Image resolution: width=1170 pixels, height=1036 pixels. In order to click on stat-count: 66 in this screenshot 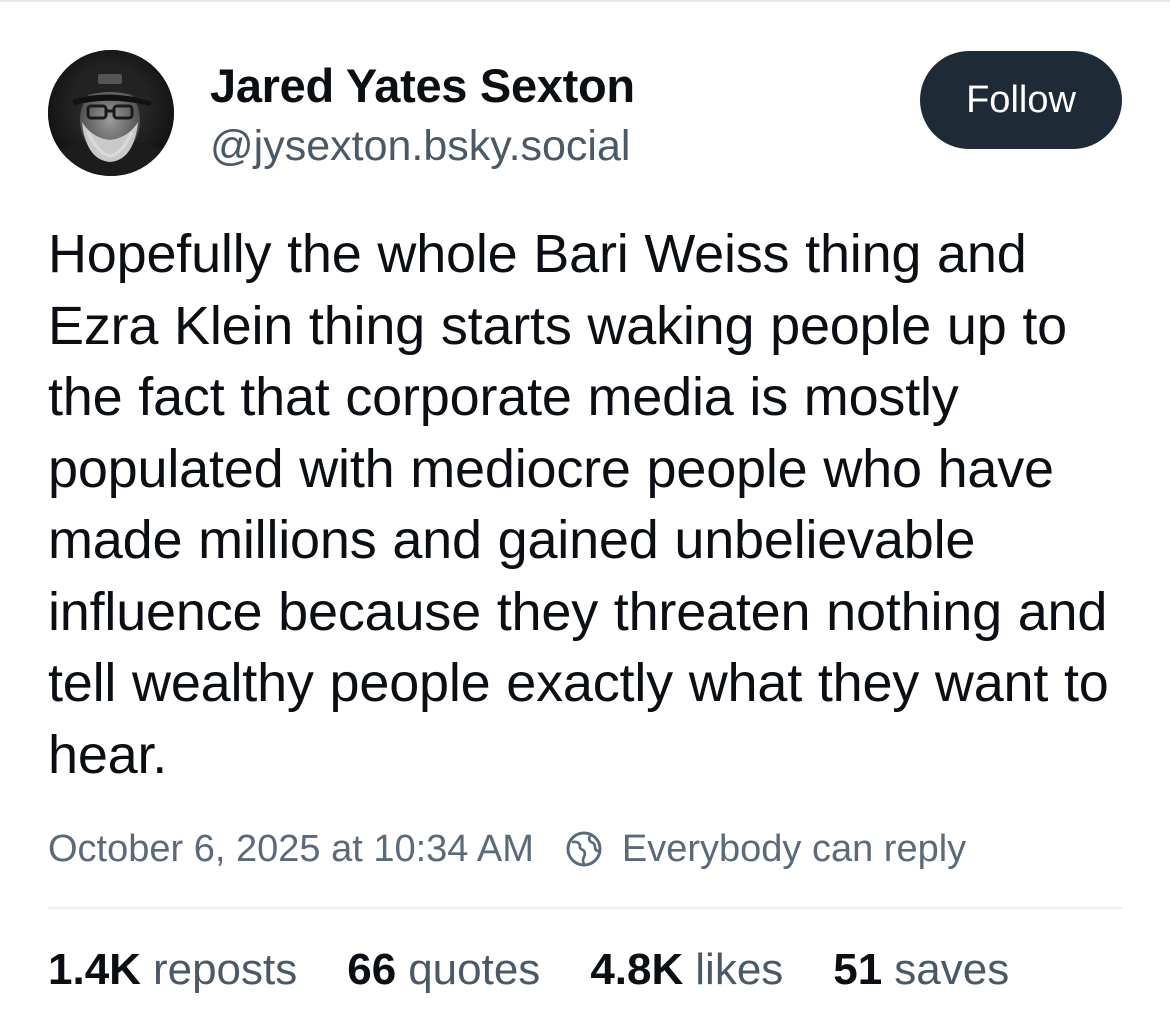, I will do `click(372, 969)`.